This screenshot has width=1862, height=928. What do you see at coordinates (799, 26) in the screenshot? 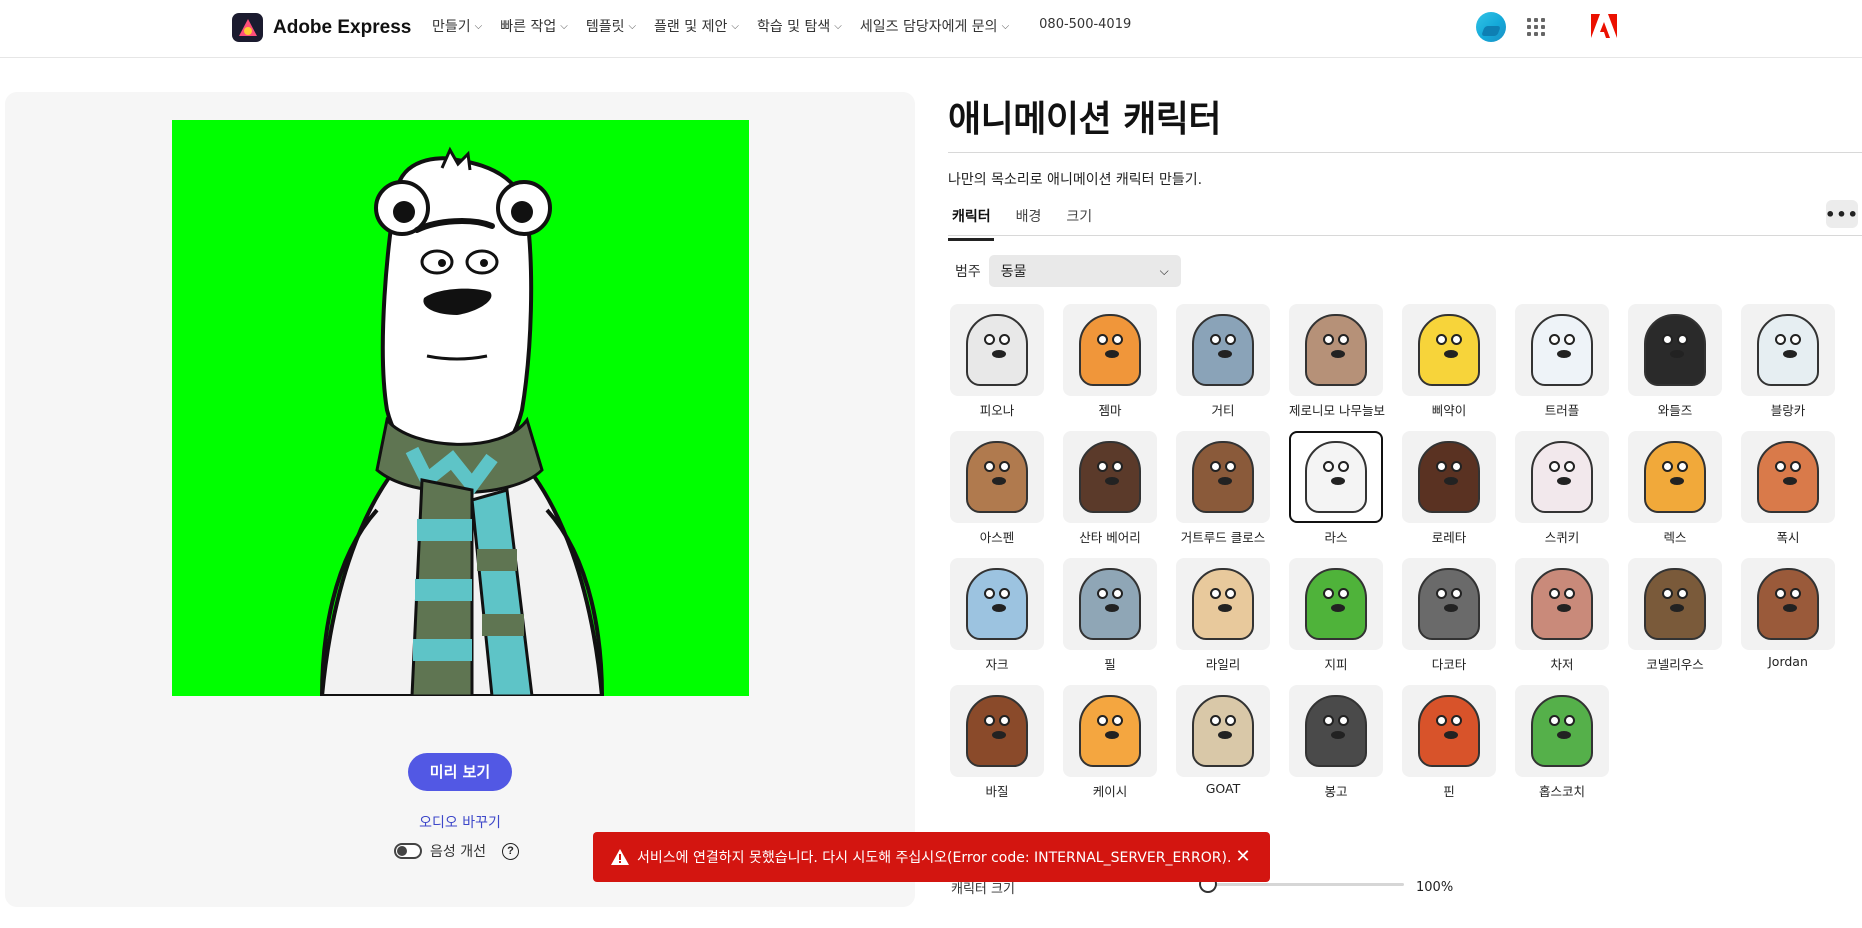
I see `nav-item-learn: 학습 및 탐색 ⌵` at bounding box center [799, 26].